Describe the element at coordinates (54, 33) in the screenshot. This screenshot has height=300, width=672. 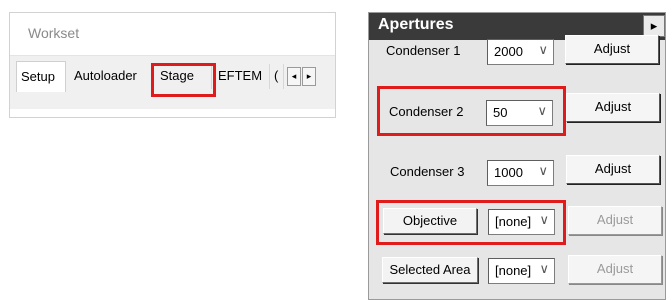
I see `workset-title: Workset` at that location.